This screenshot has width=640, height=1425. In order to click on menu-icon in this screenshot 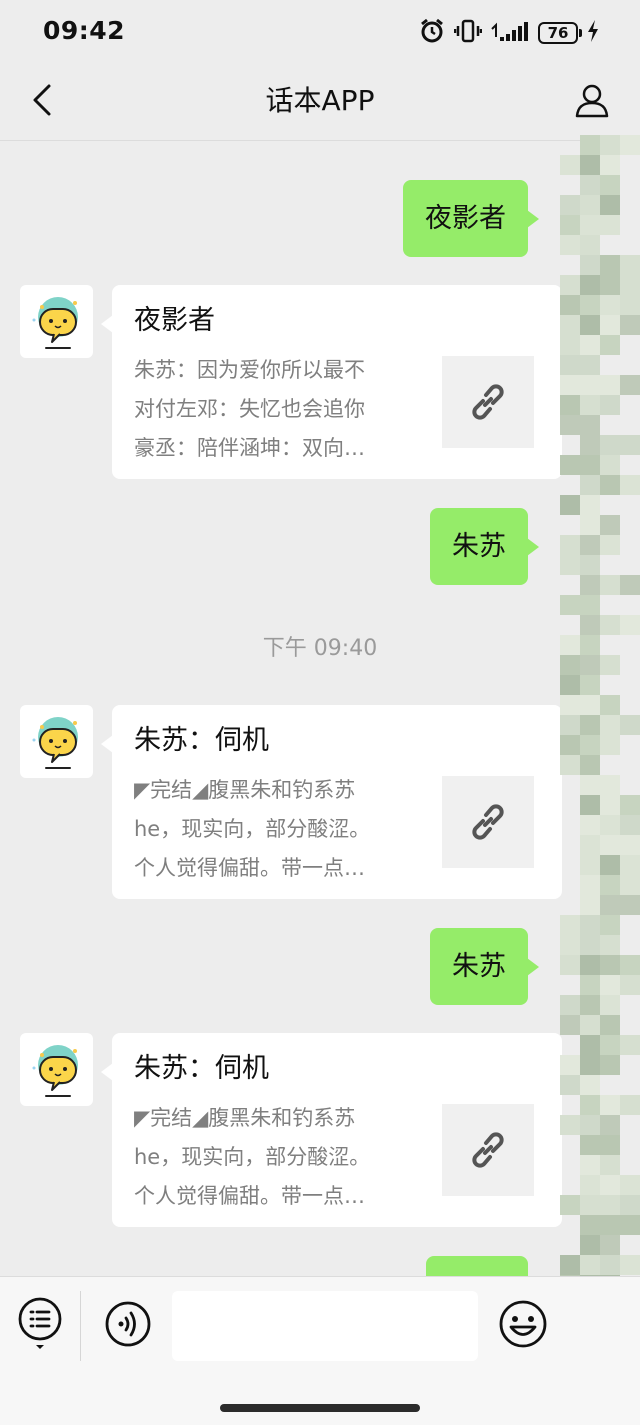, I will do `click(40, 1323)`.